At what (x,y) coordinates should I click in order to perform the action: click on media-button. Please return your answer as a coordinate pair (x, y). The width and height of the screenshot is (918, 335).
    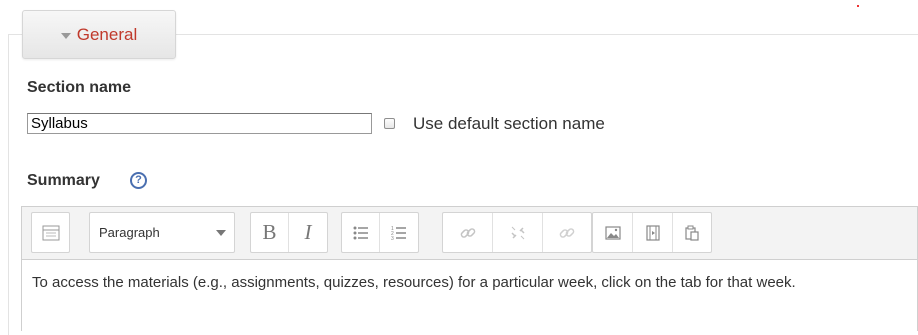
    Looking at the image, I should click on (653, 232).